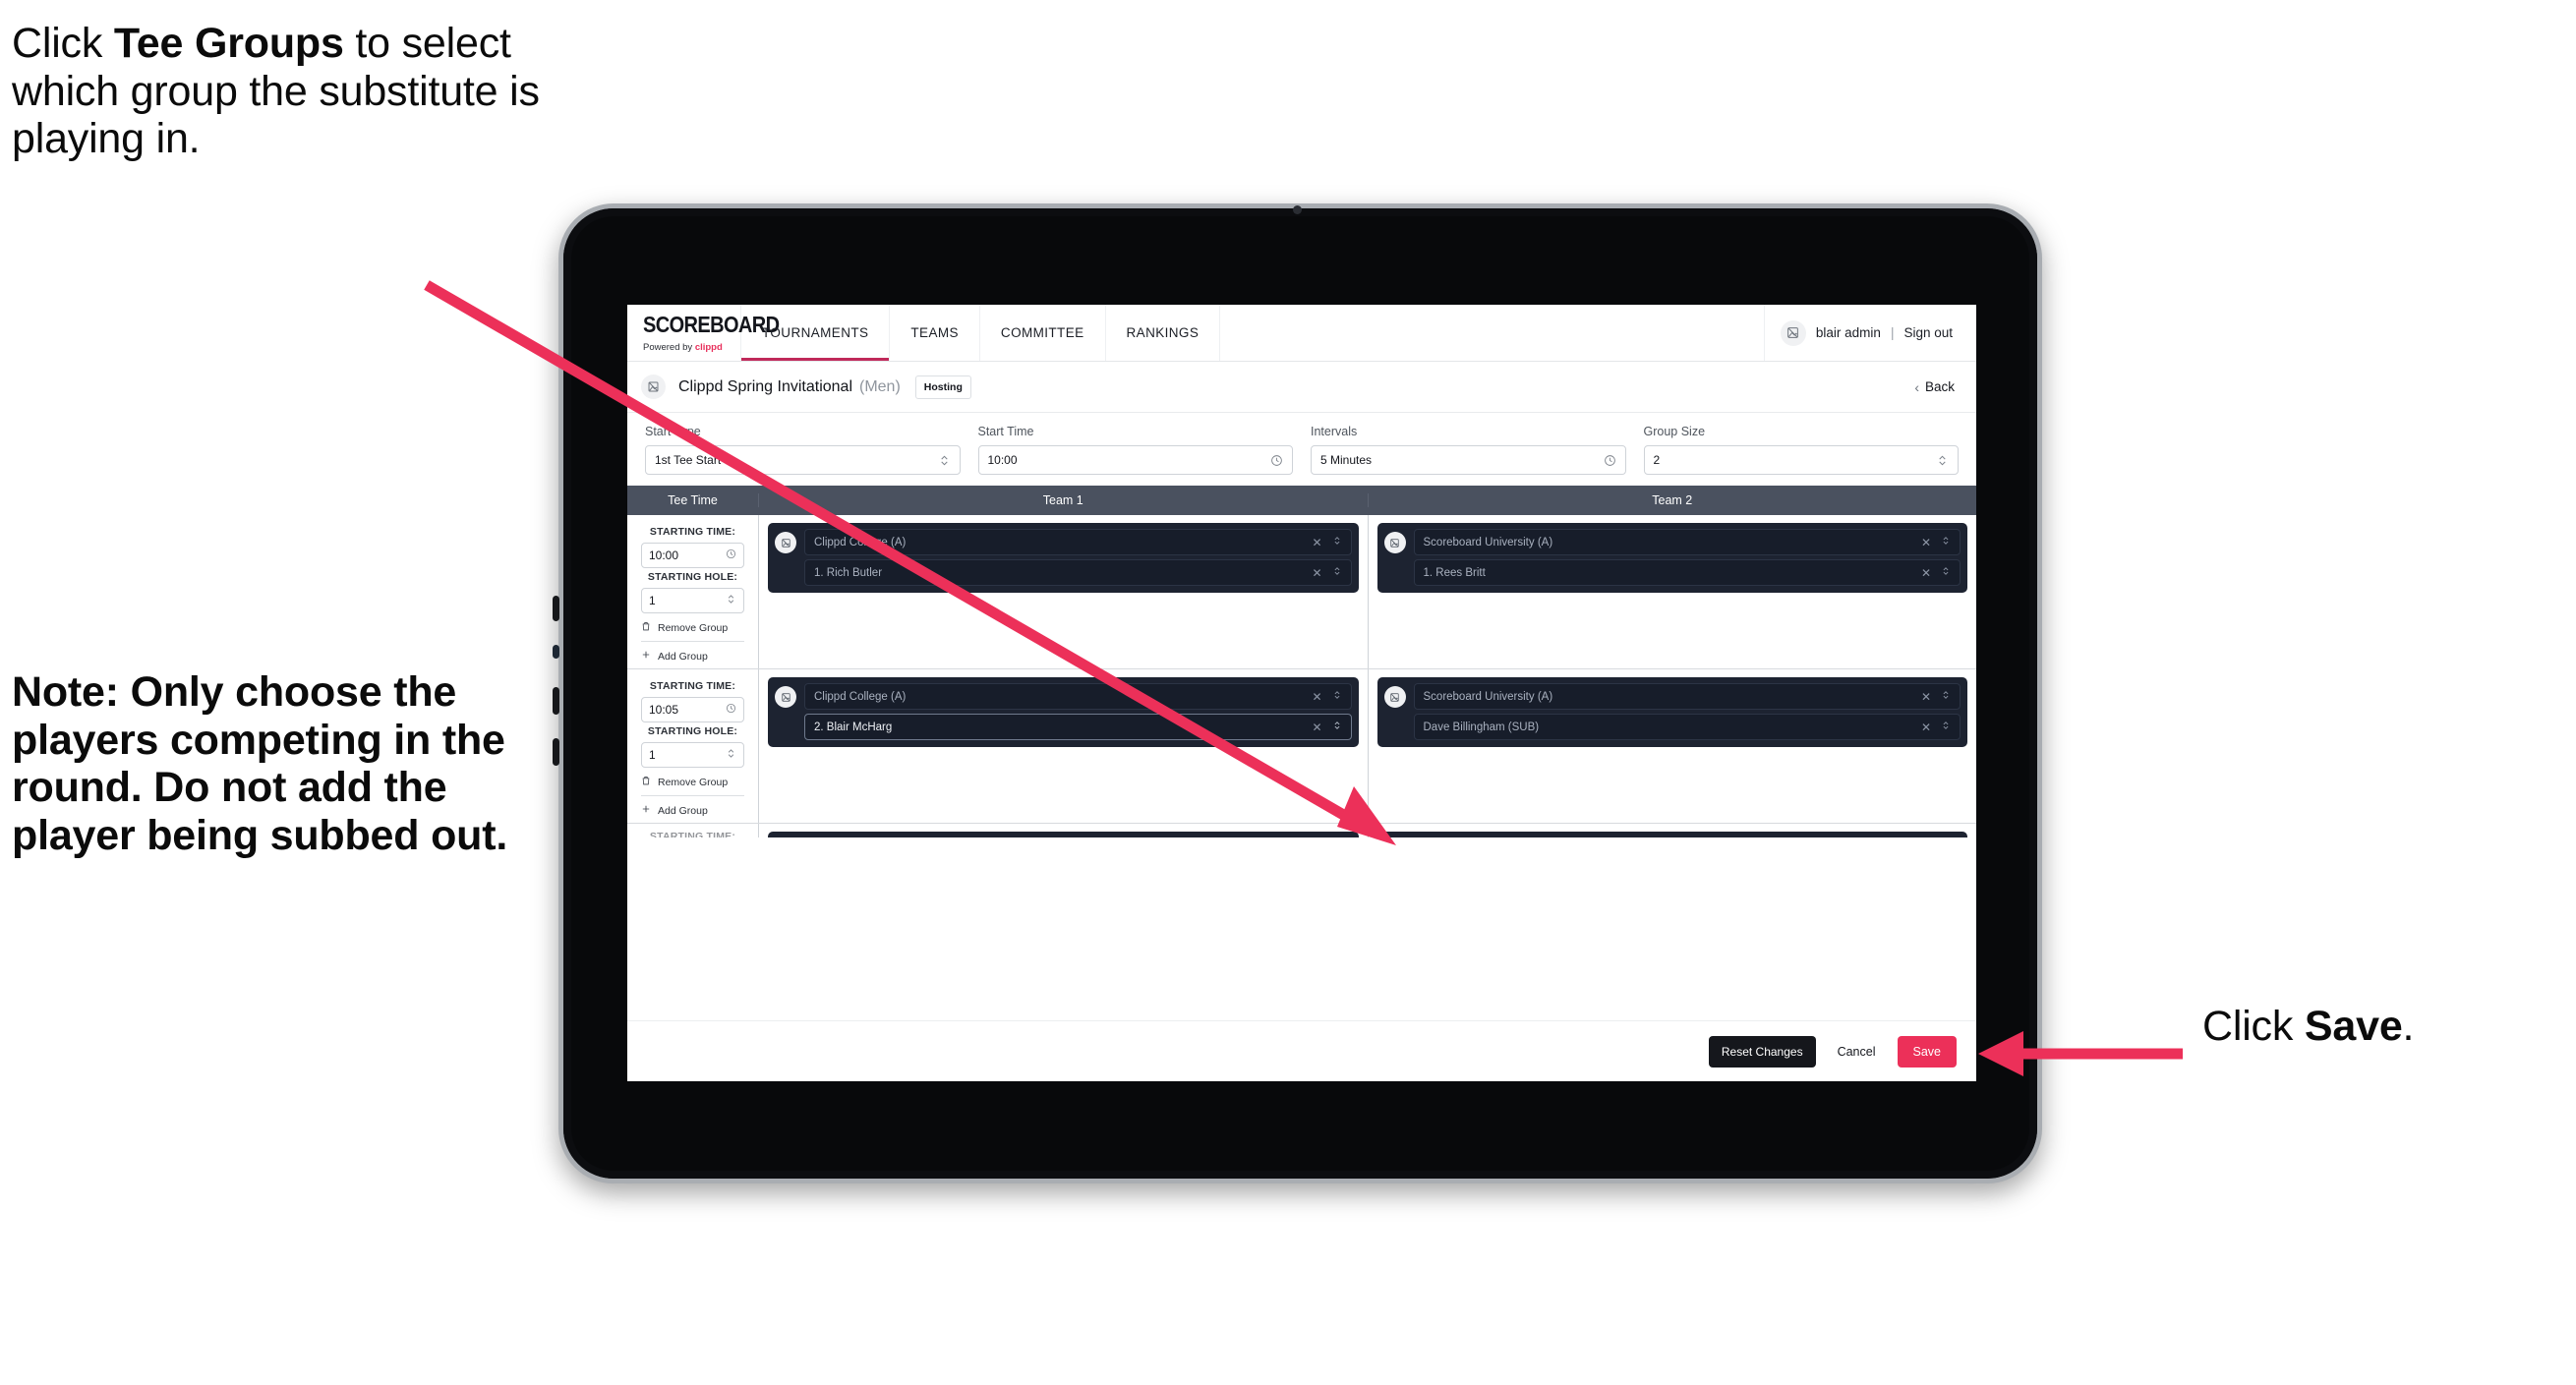  What do you see at coordinates (1934, 387) in the screenshot?
I see `back-button: ‹ Back` at bounding box center [1934, 387].